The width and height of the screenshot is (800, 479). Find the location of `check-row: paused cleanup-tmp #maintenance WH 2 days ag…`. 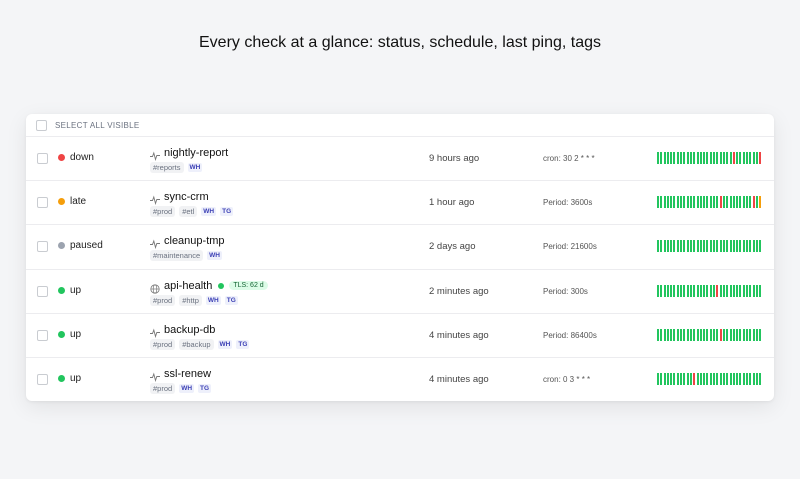

check-row: paused cleanup-tmp #maintenance WH 2 days ag… is located at coordinates (400, 247).